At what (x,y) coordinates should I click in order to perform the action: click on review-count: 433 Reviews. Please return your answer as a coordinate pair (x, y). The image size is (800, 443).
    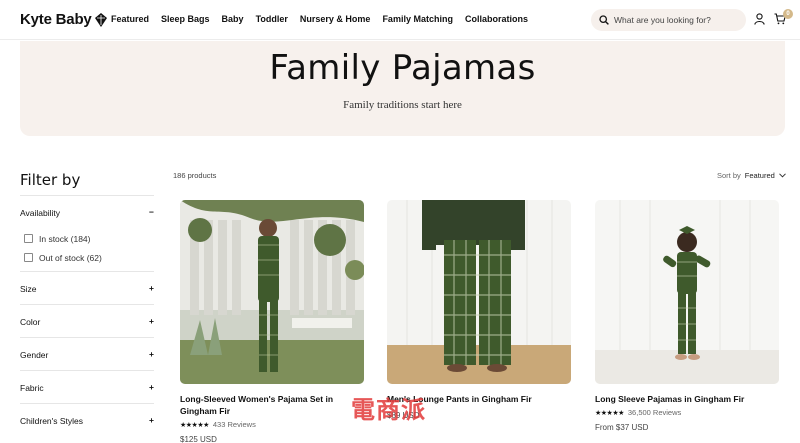
    Looking at the image, I should click on (234, 424).